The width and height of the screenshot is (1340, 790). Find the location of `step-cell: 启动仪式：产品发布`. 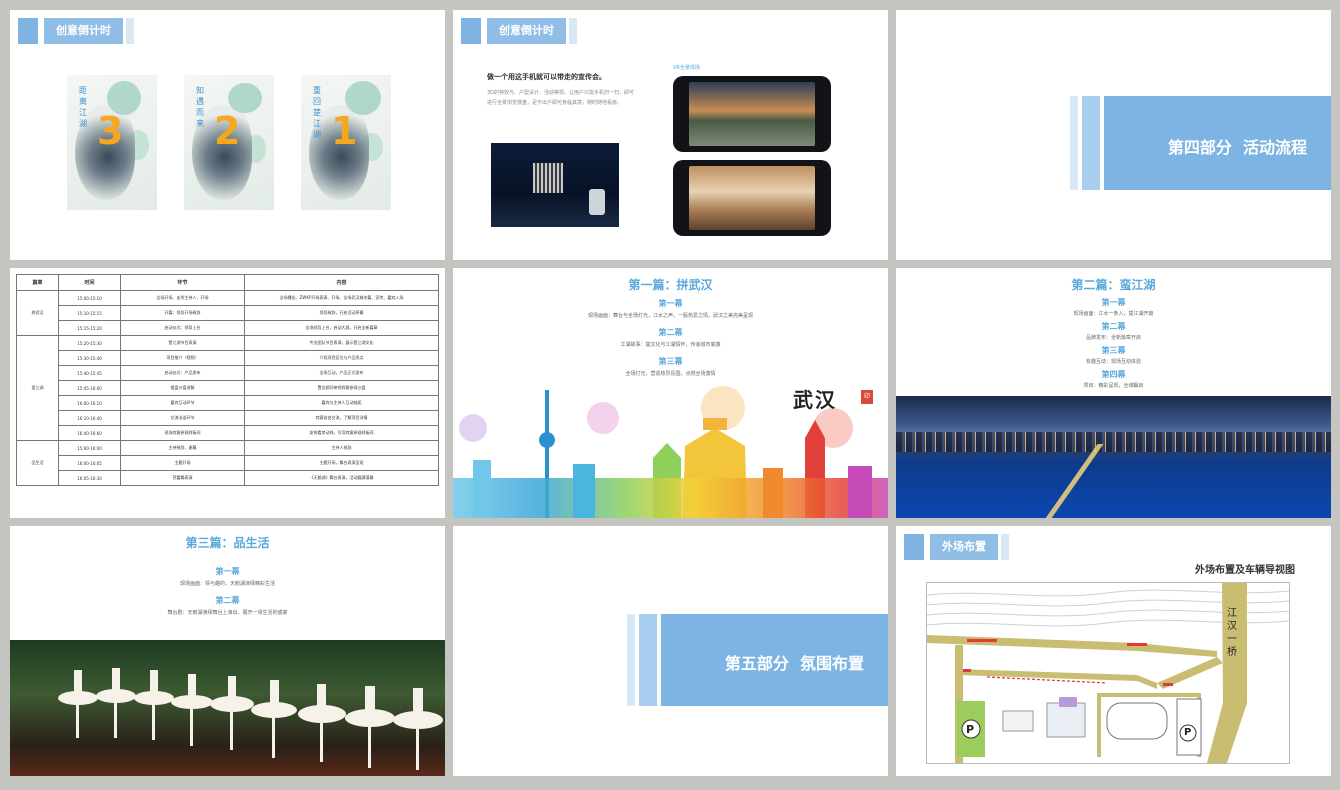

step-cell: 启动仪式：产品发布 is located at coordinates (182, 373).